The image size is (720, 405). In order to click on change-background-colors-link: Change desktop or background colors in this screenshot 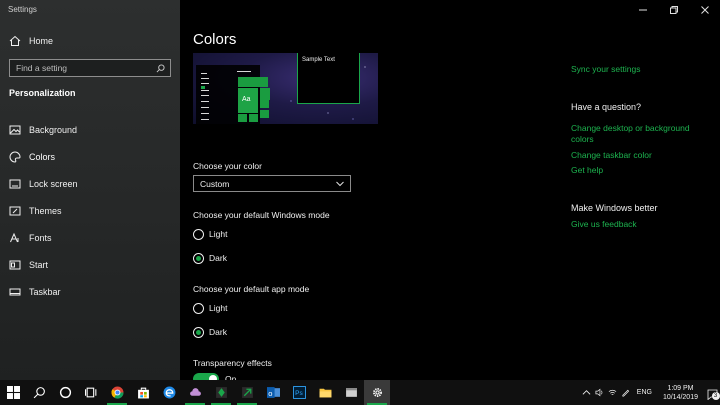, I will do `click(641, 134)`.